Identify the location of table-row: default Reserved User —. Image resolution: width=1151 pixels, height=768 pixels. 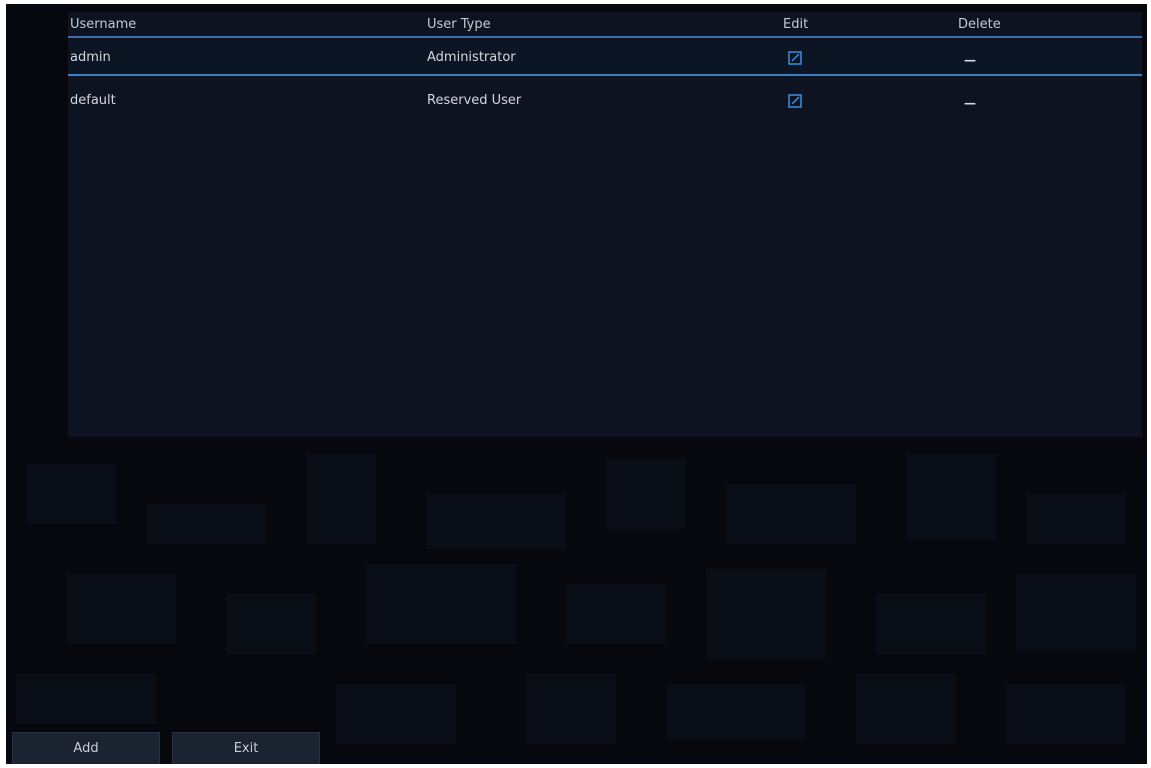
(605, 100).